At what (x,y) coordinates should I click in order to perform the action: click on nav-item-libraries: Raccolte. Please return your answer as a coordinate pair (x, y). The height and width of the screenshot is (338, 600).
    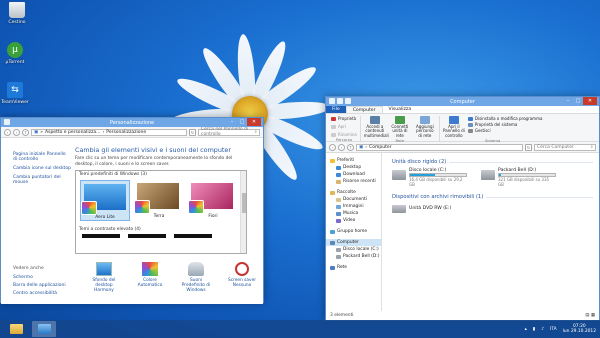
    Looking at the image, I should click on (353, 192).